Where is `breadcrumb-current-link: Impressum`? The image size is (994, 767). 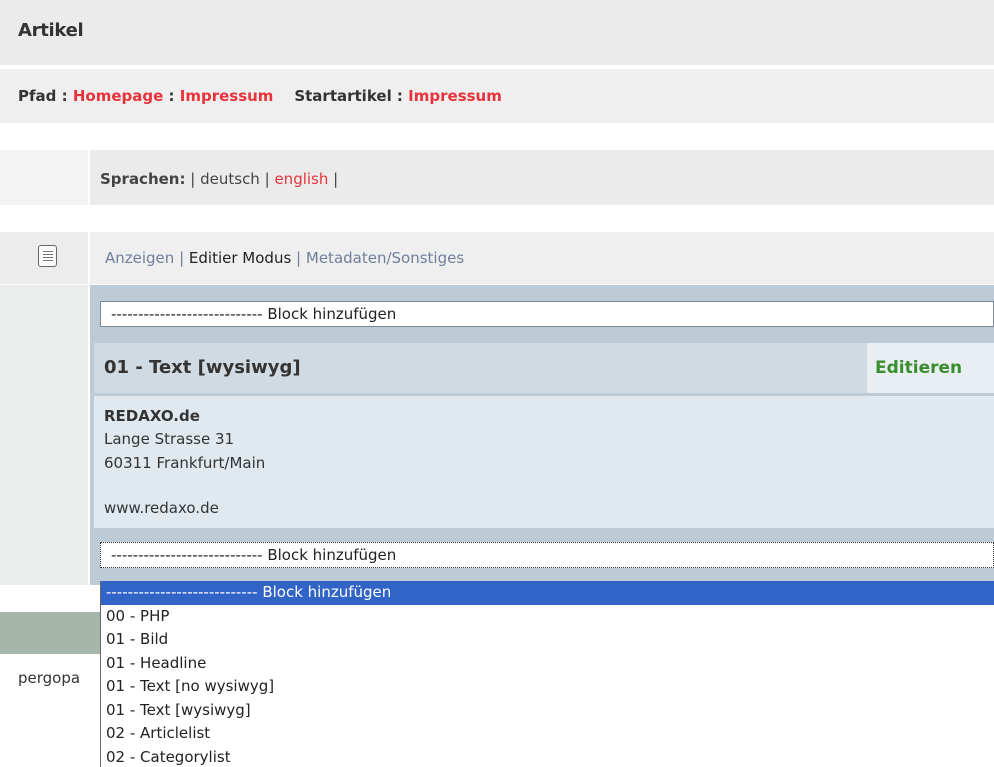
breadcrumb-current-link: Impressum is located at coordinates (227, 96).